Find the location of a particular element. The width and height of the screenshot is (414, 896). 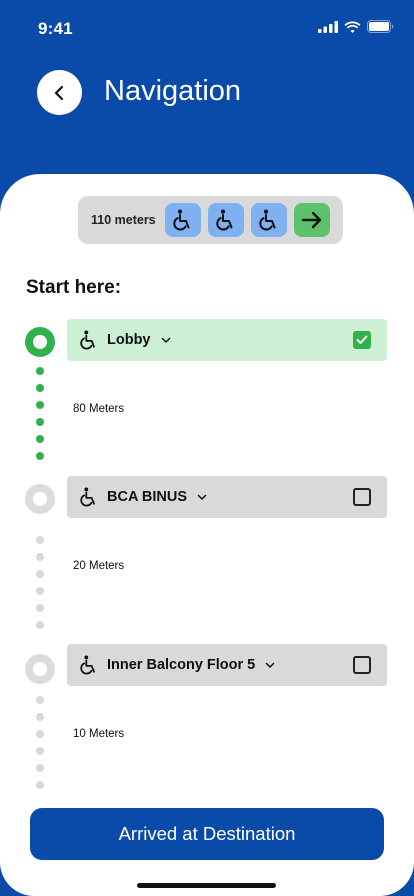

signal-icon is located at coordinates (328, 26).